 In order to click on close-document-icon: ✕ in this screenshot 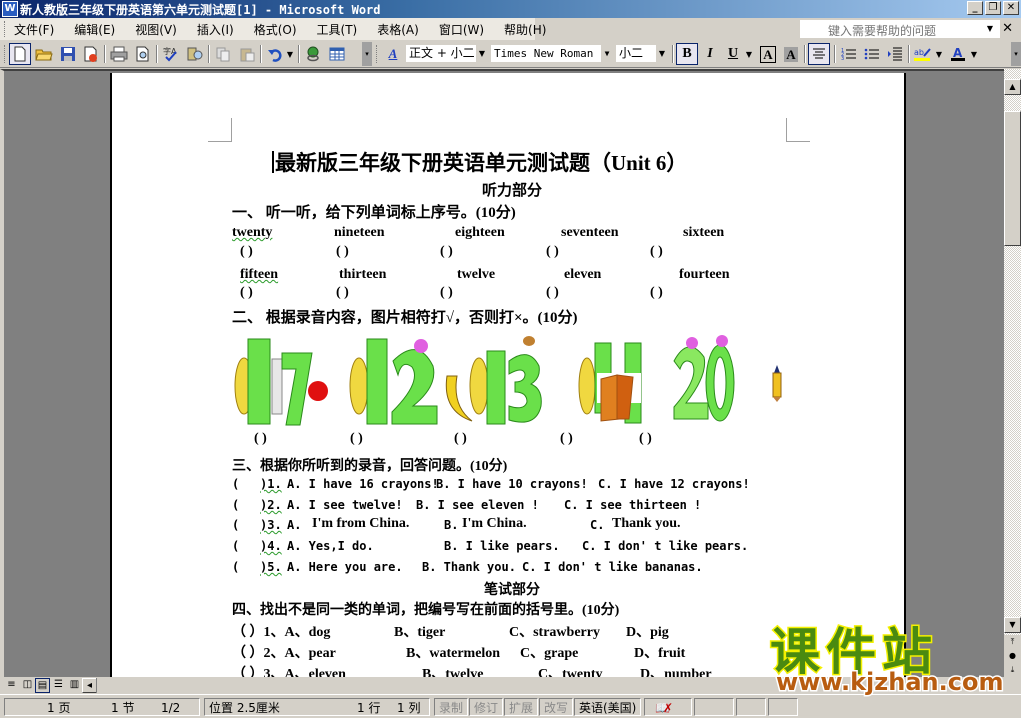, I will do `click(1007, 28)`.